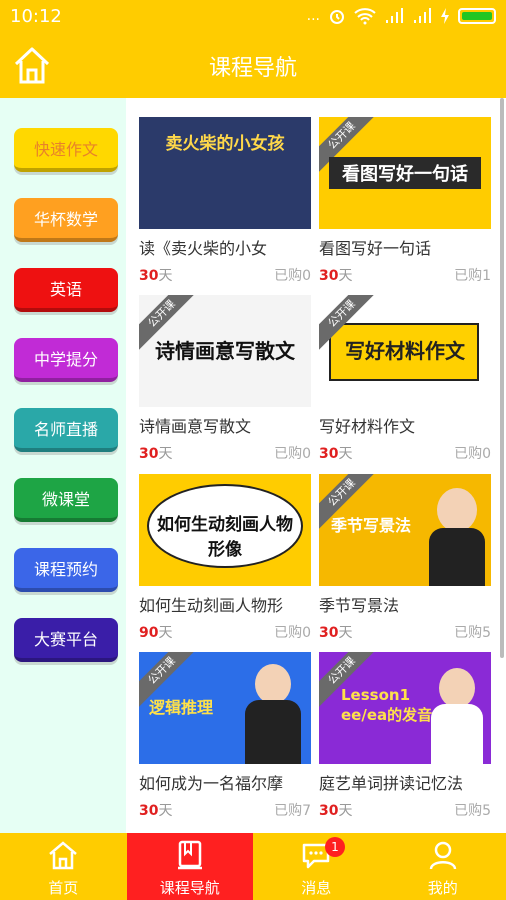  What do you see at coordinates (502, 378) in the screenshot?
I see `scrollbar` at bounding box center [502, 378].